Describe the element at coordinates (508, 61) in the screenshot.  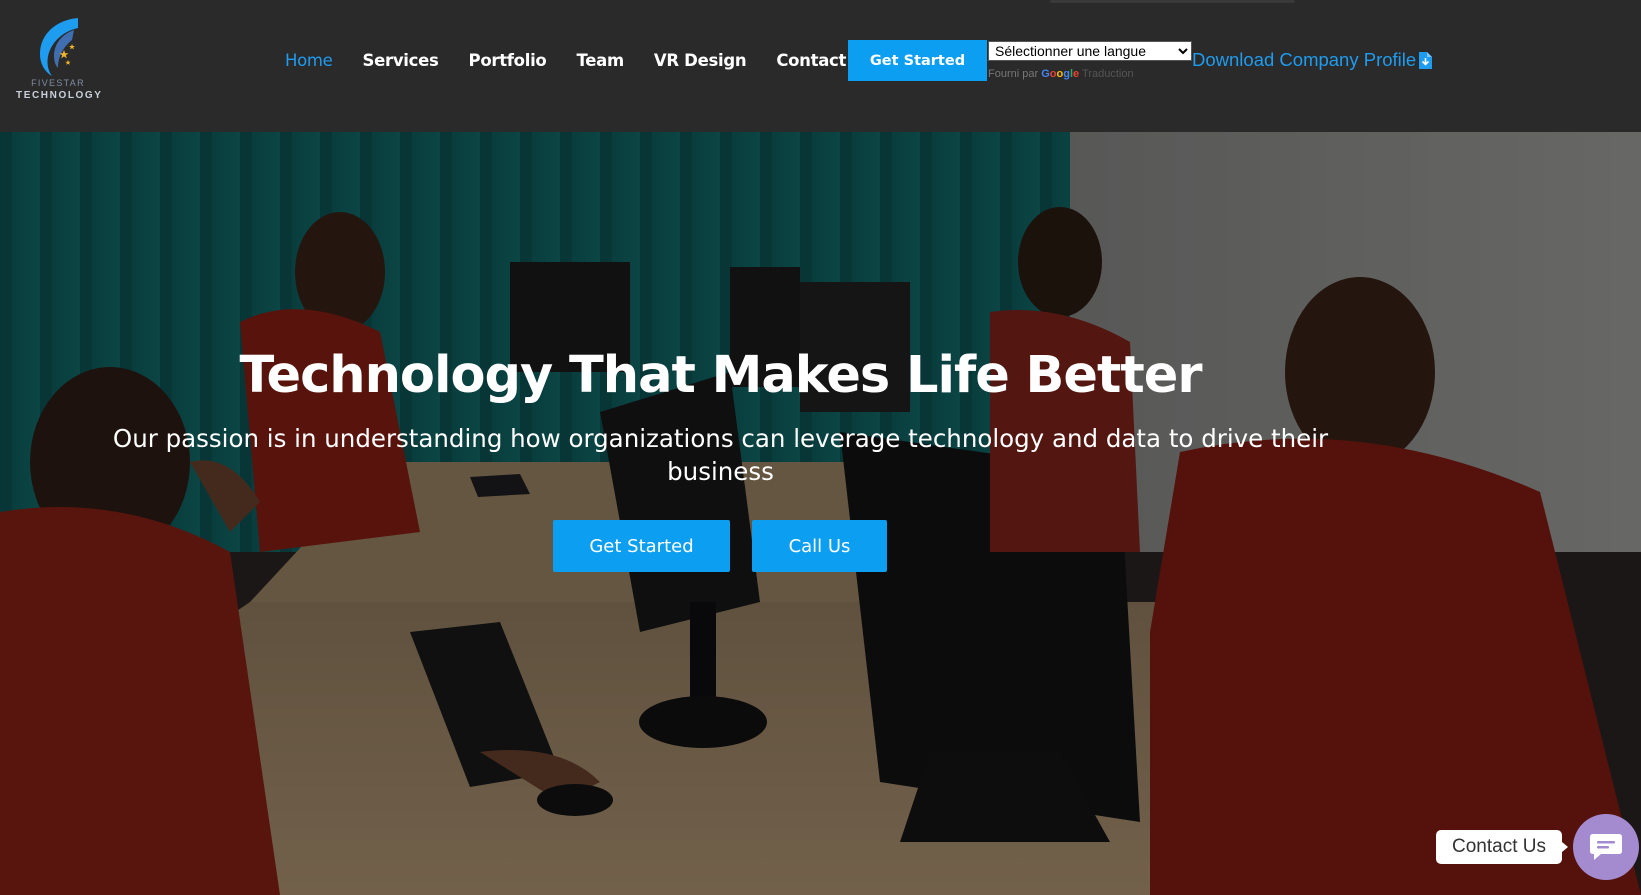
I see `nav-item-portfolio: Portfolio` at that location.